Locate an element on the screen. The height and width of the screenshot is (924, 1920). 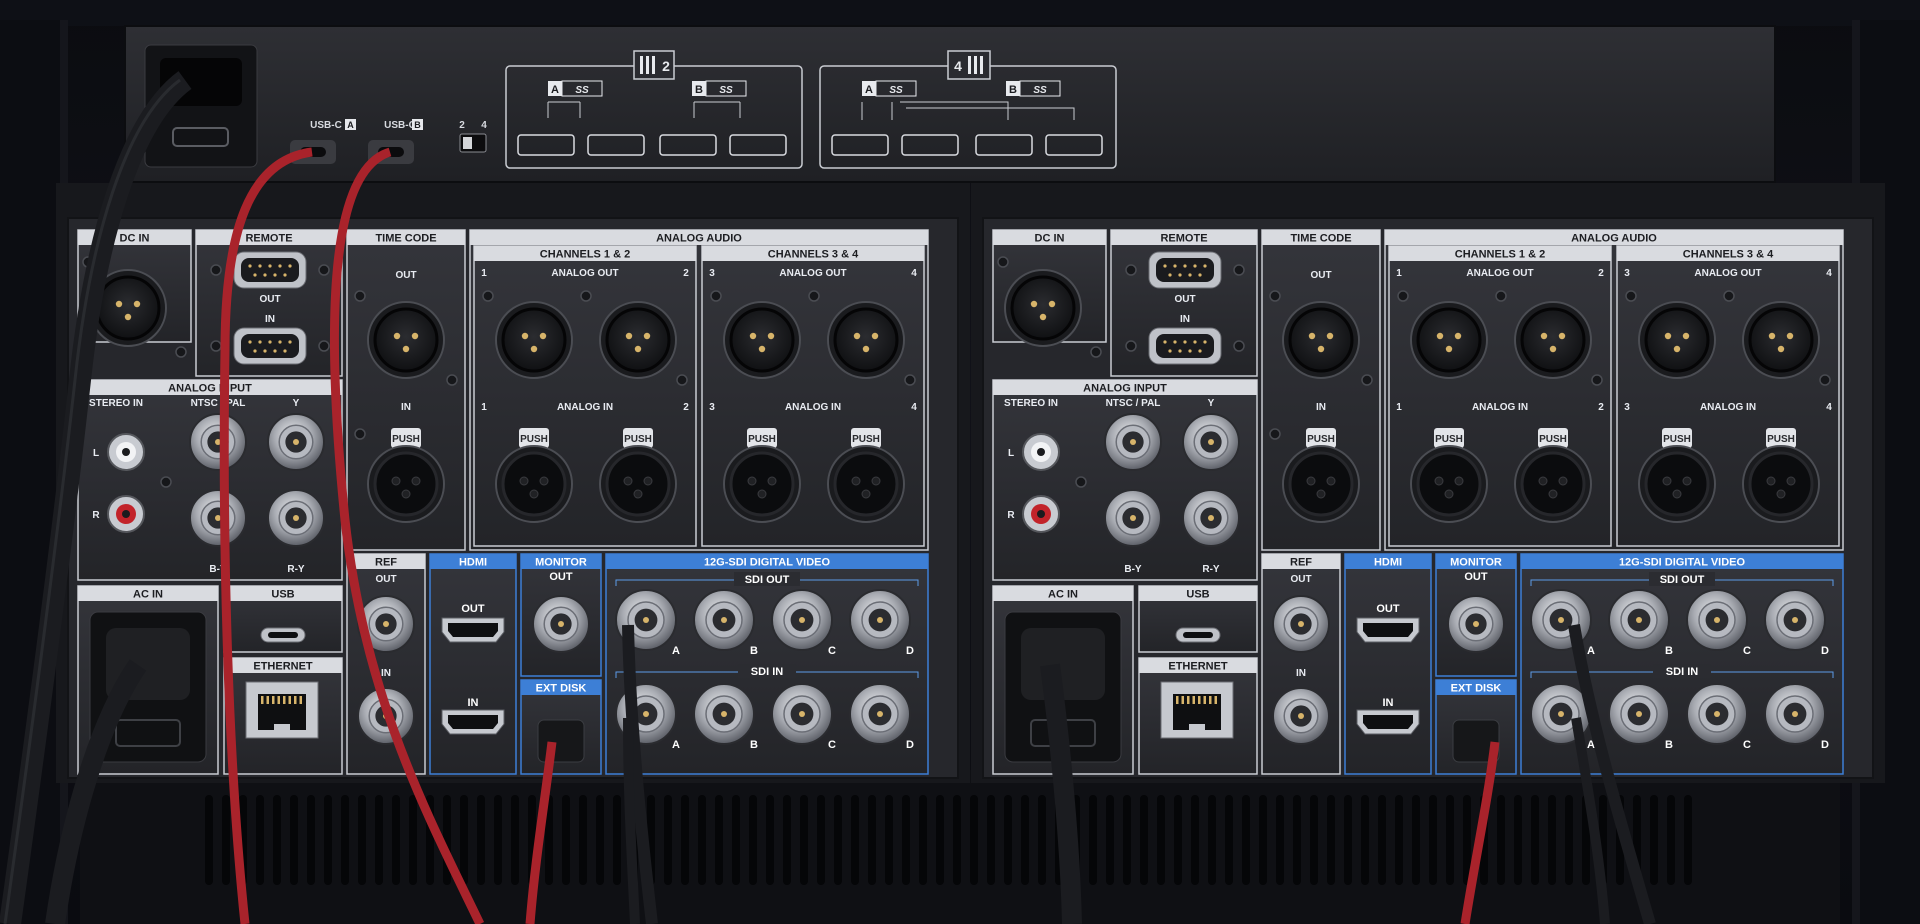
switch-4-label: 4 is located at coordinates (484, 125).